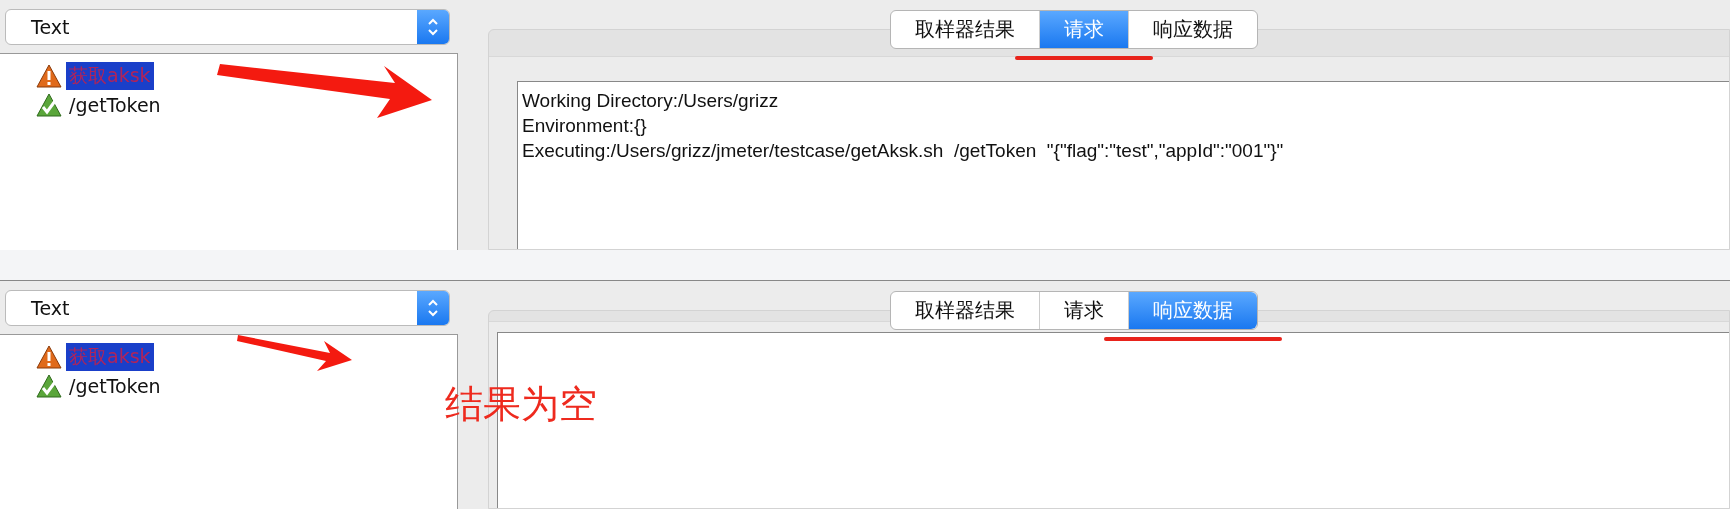 The width and height of the screenshot is (1730, 509). What do you see at coordinates (651, 101) in the screenshot?
I see `text-line: Working Directory:/Users/grizz` at bounding box center [651, 101].